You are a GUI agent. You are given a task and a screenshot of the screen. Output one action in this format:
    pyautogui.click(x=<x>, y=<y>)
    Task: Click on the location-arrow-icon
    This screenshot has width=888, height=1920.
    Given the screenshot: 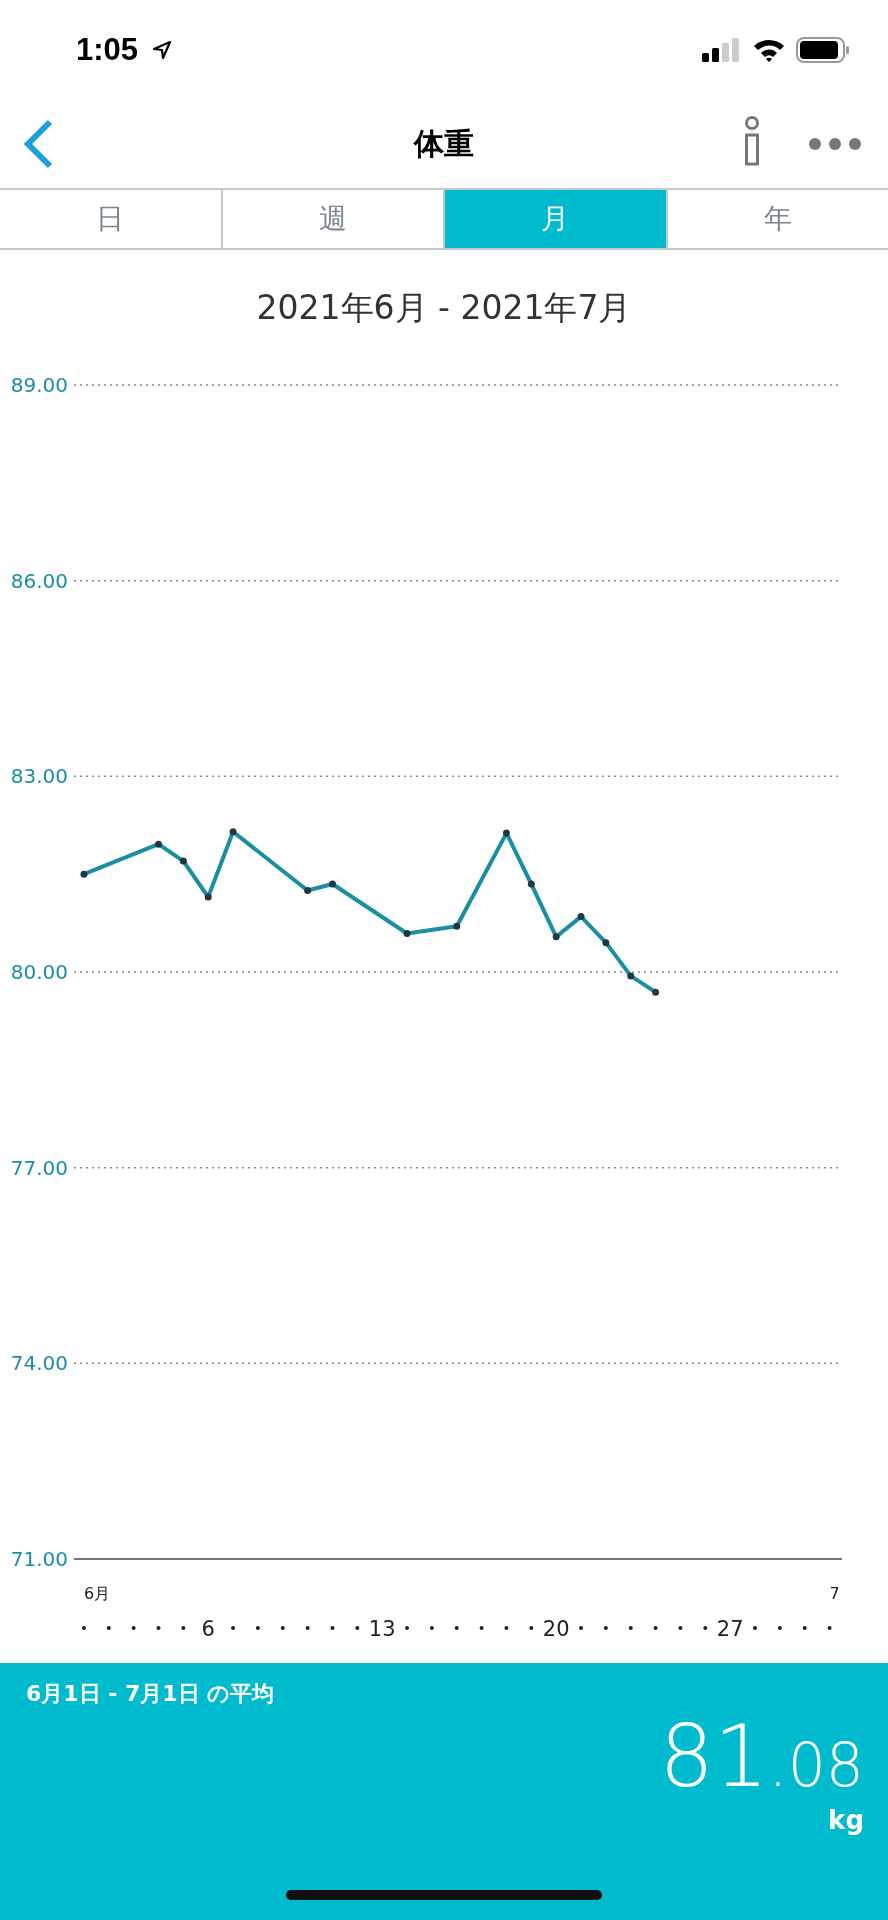 What is the action you would take?
    pyautogui.click(x=162, y=50)
    